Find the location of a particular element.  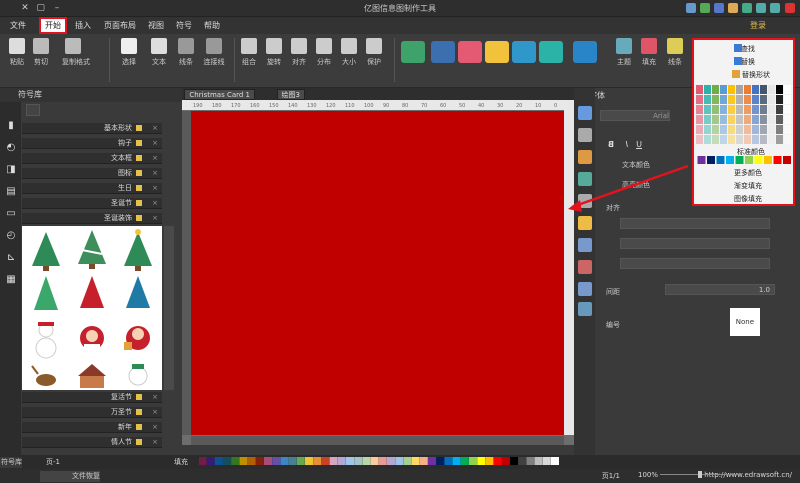

santa-icon is located at coordinates (92, 338).